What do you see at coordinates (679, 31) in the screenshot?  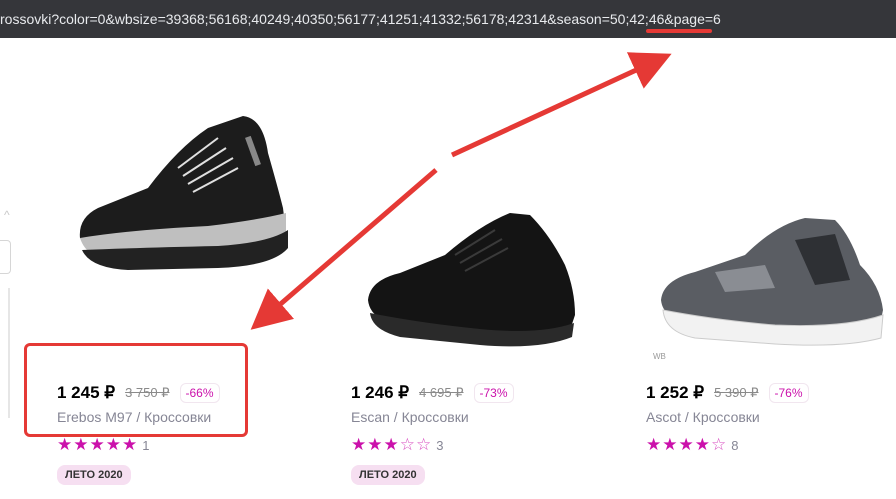 I see `page-param-underline` at bounding box center [679, 31].